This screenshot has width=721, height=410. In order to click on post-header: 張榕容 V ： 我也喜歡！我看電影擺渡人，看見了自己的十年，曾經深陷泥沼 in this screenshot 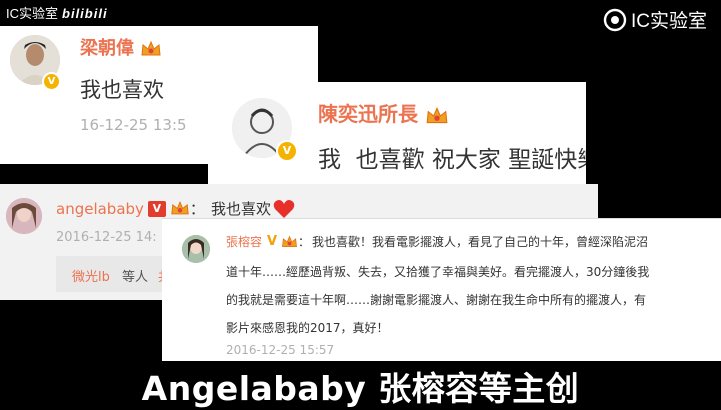, I will do `click(437, 241)`.